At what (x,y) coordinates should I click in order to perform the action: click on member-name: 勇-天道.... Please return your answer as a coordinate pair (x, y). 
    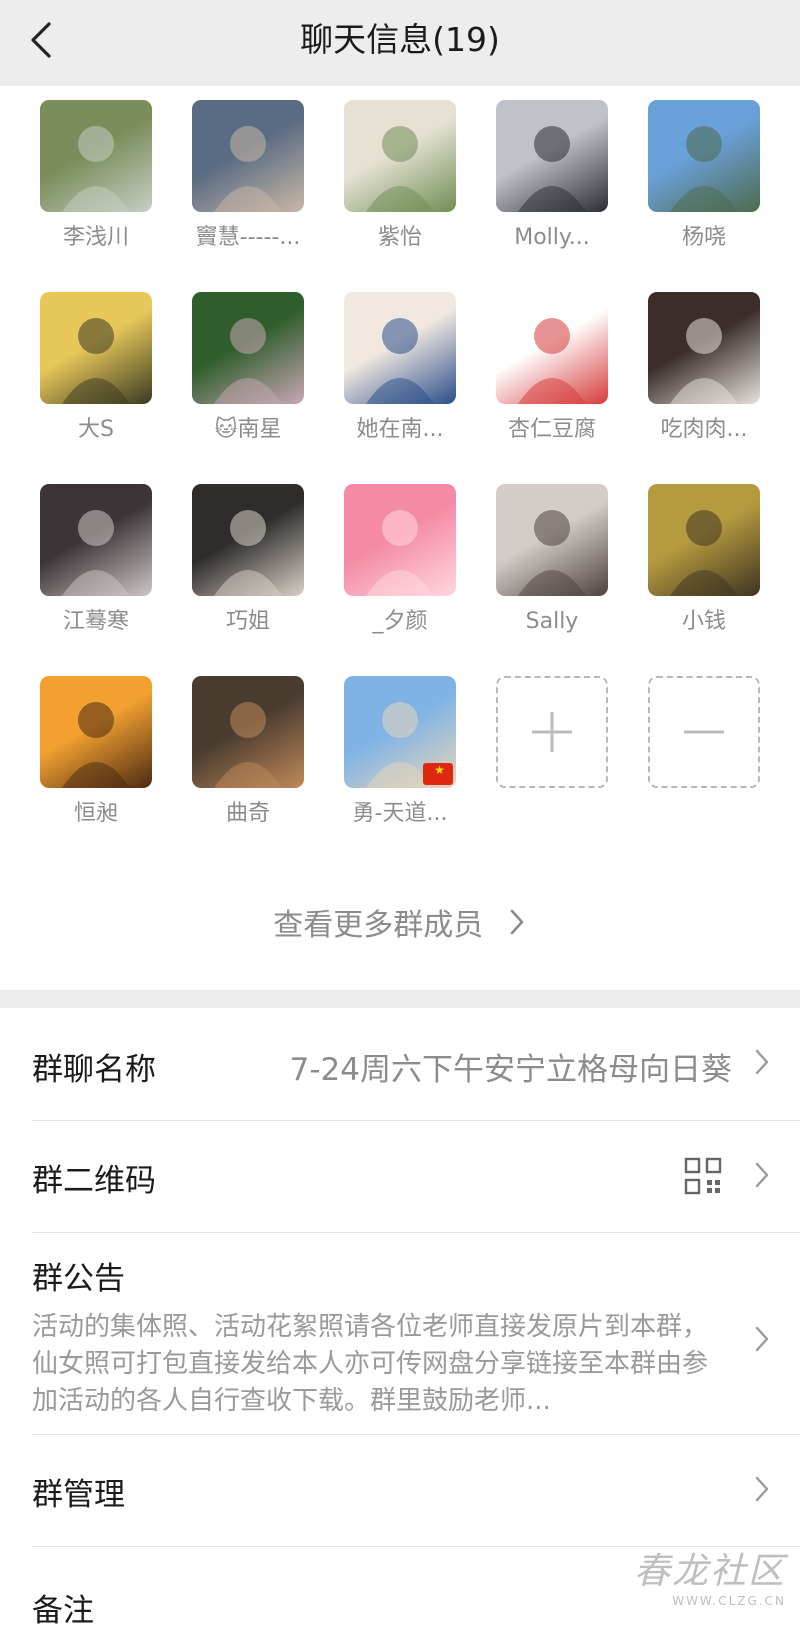
    Looking at the image, I should click on (400, 813).